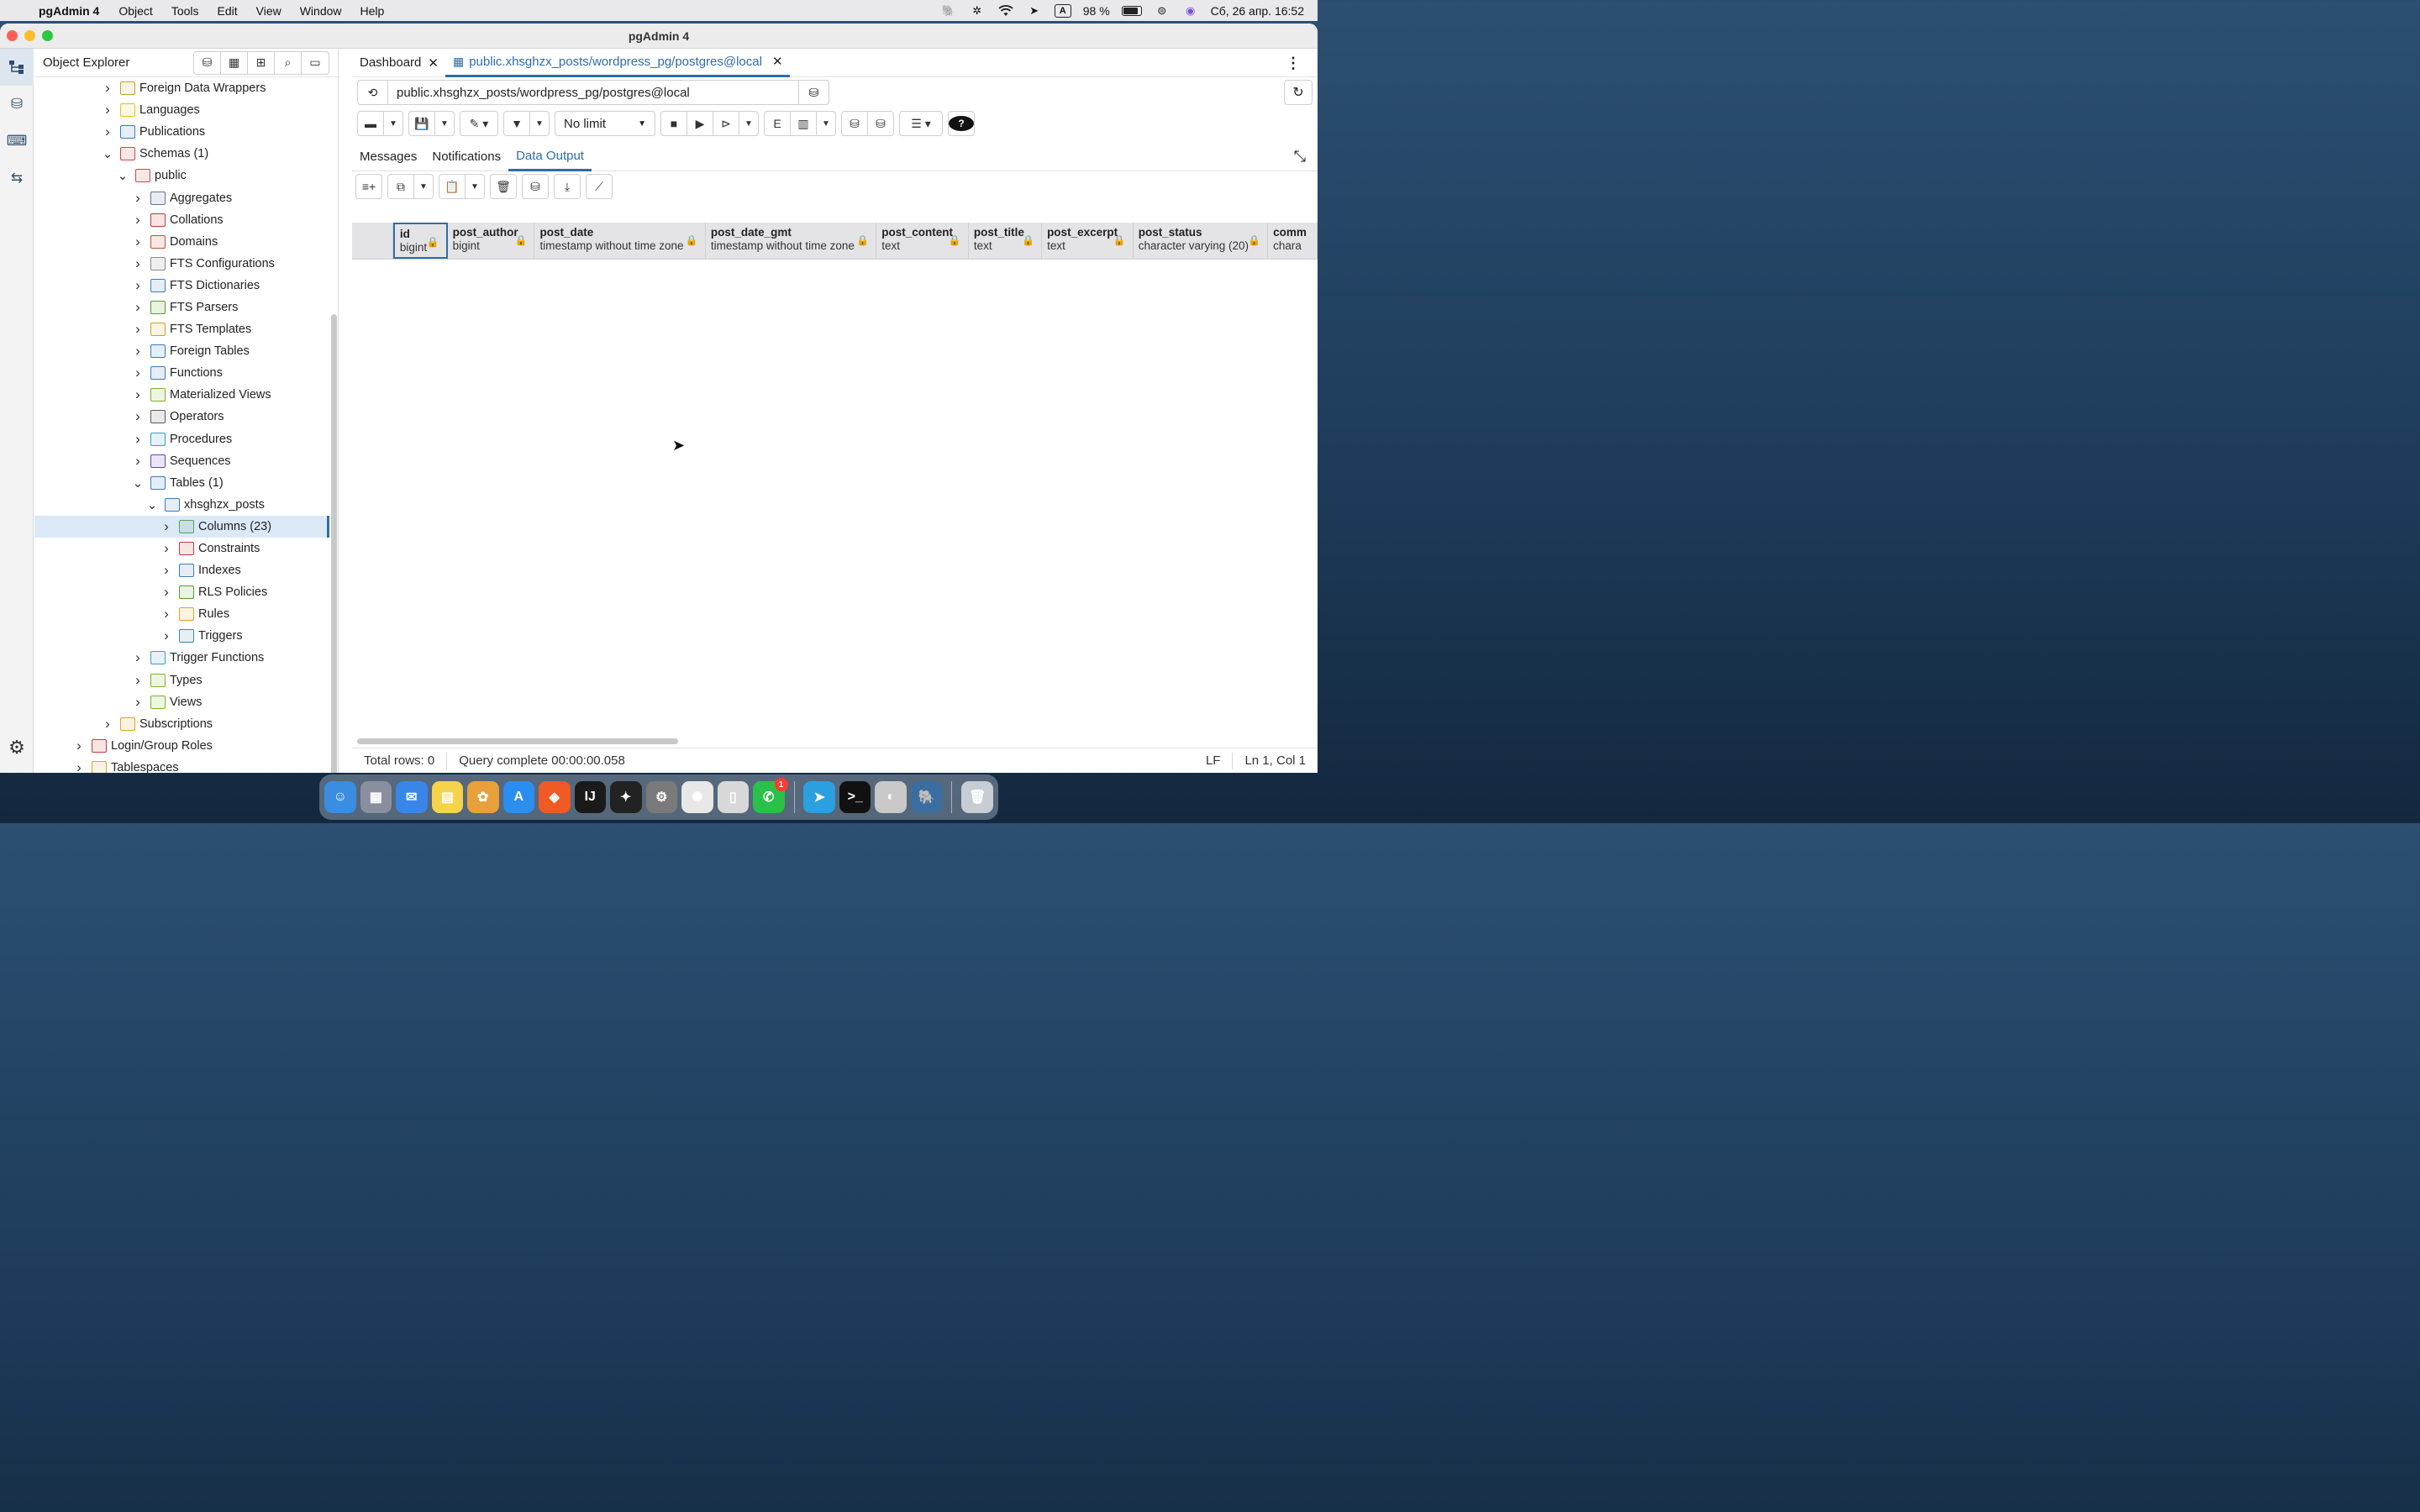 The height and width of the screenshot is (1512, 2420). I want to click on tab-messages: Messages, so click(388, 157).